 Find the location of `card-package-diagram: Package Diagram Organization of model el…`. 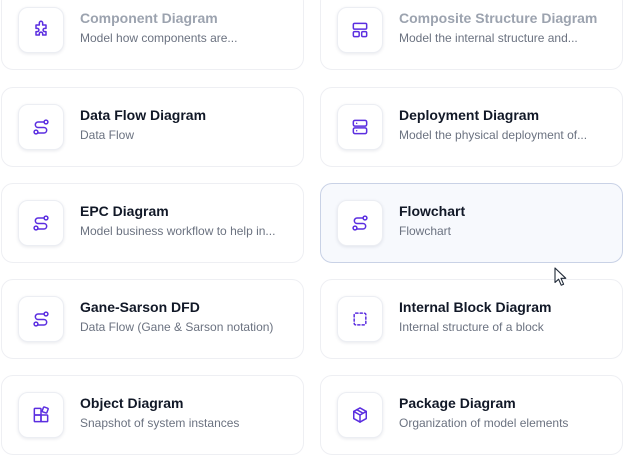

card-package-diagram: Package Diagram Organization of model el… is located at coordinates (471, 415).